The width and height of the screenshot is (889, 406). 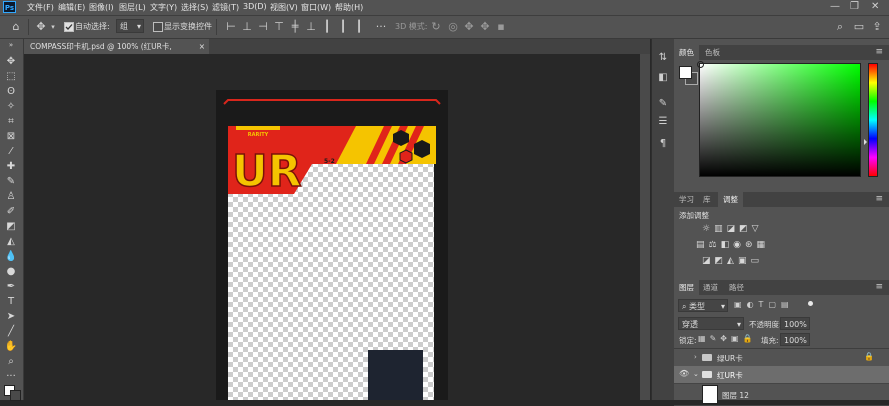 What do you see at coordinates (711, 323) in the screenshot?
I see `blend-mode-dropdown: 穿透 ▾` at bounding box center [711, 323].